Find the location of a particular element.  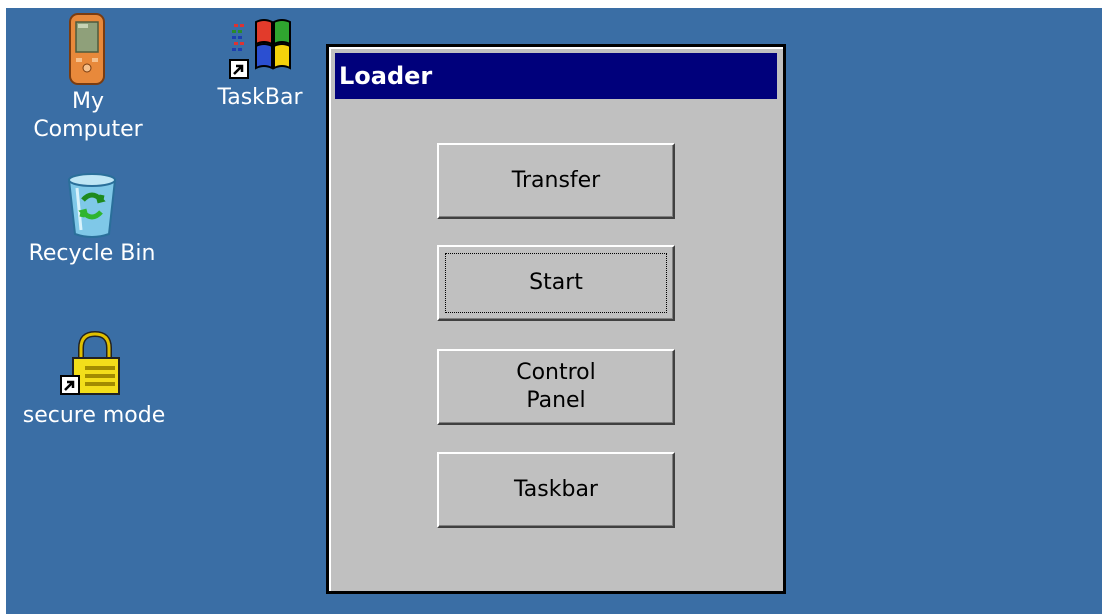

desktop-icon-label: secure mode is located at coordinates (94, 415).